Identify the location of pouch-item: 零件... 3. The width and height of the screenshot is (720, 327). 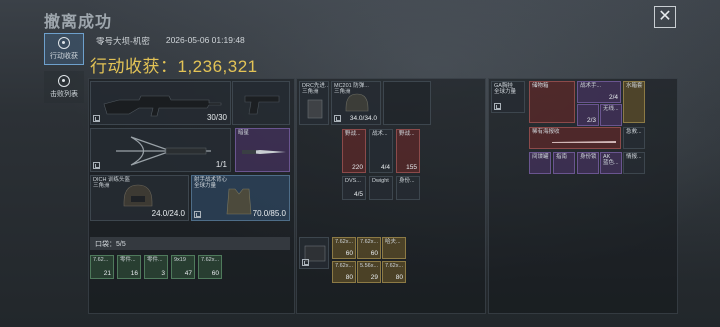
(156, 267).